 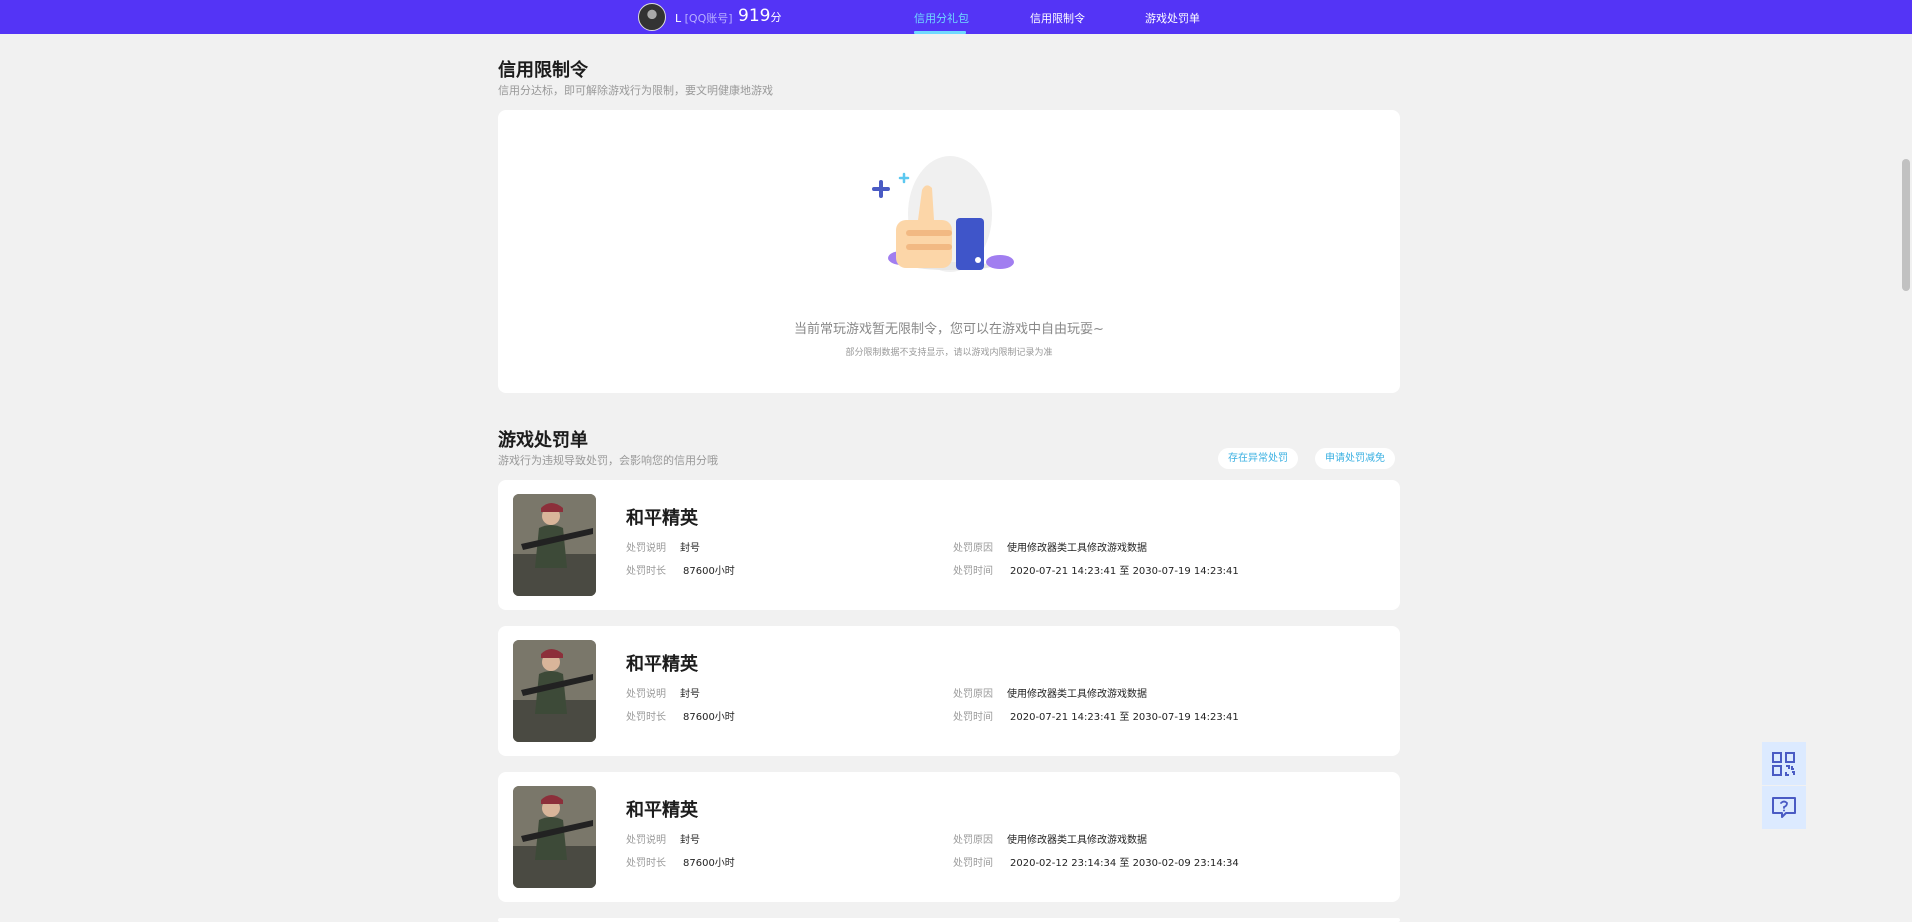 What do you see at coordinates (776, 17) in the screenshot?
I see `credit-score-unit: 分` at bounding box center [776, 17].